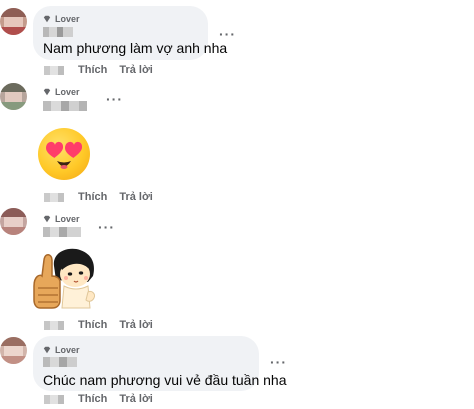 The width and height of the screenshot is (474, 409). I want to click on thumbs-up-girl-sticker, so click(66, 280).